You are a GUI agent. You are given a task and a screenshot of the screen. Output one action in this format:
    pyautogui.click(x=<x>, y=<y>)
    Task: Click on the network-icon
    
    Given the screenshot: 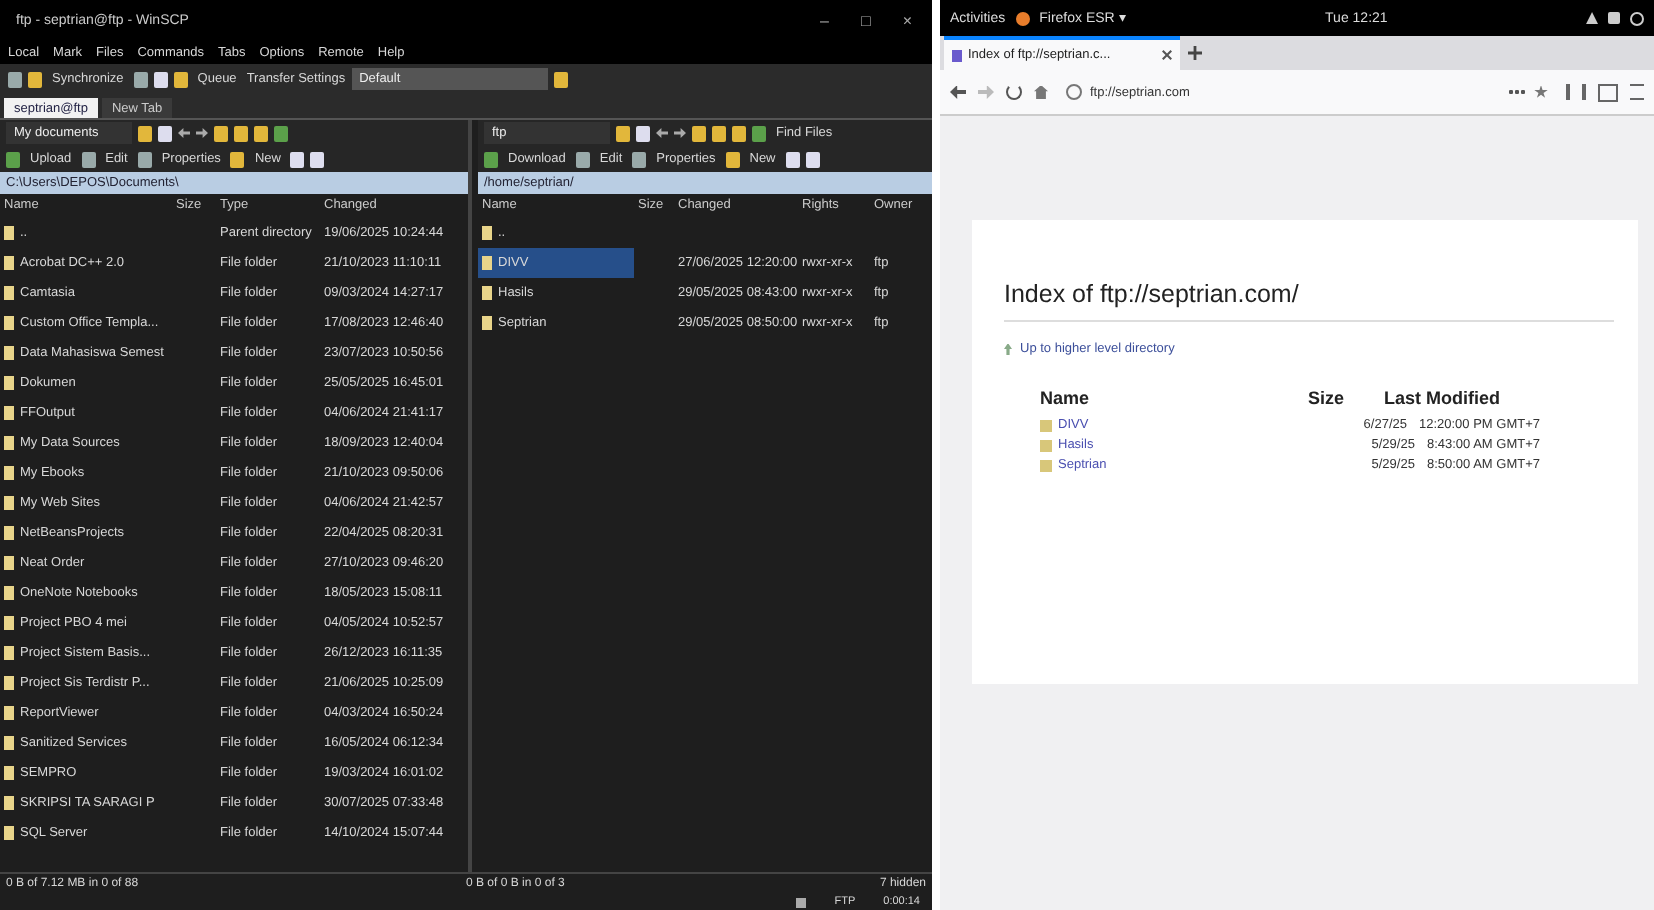 What is the action you would take?
    pyautogui.click(x=1592, y=18)
    